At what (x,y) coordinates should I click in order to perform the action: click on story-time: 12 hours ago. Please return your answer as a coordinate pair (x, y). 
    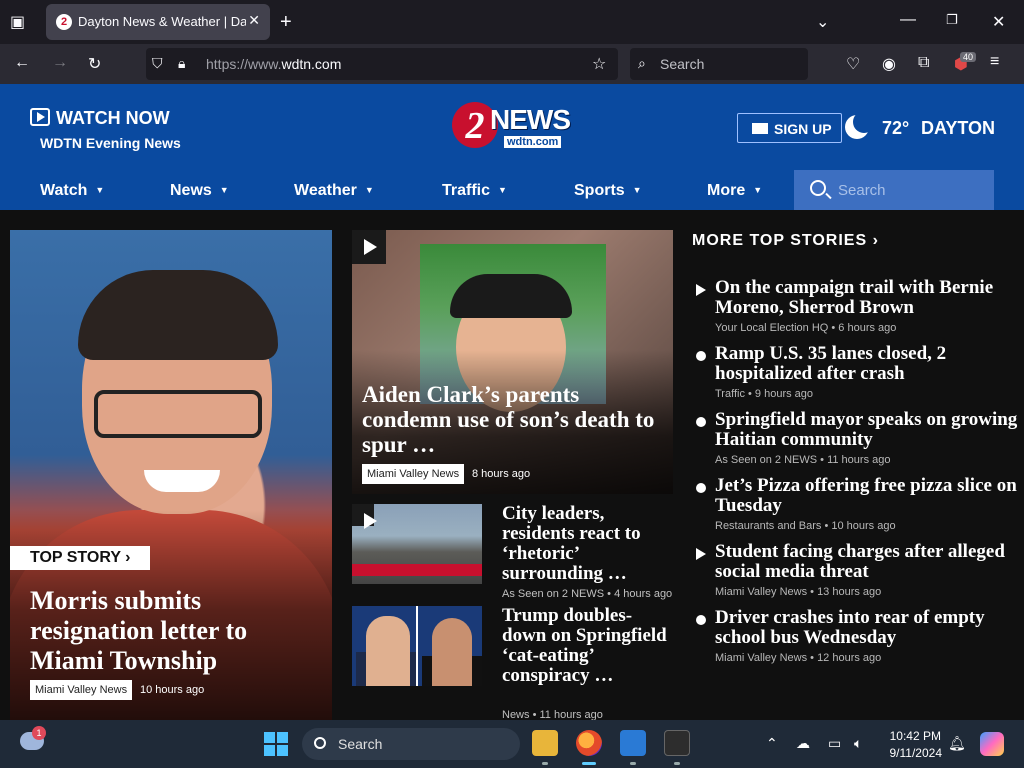
    Looking at the image, I should click on (849, 658).